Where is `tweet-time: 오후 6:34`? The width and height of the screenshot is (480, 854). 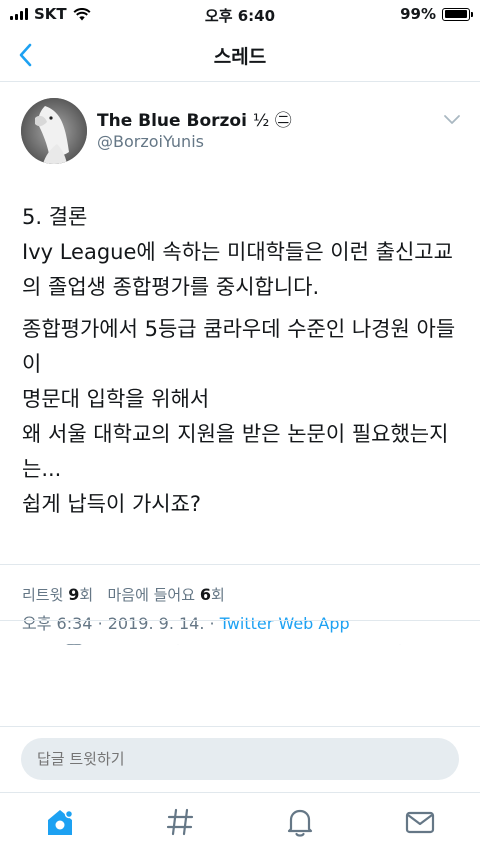
tweet-time: 오후 6:34 is located at coordinates (57, 623).